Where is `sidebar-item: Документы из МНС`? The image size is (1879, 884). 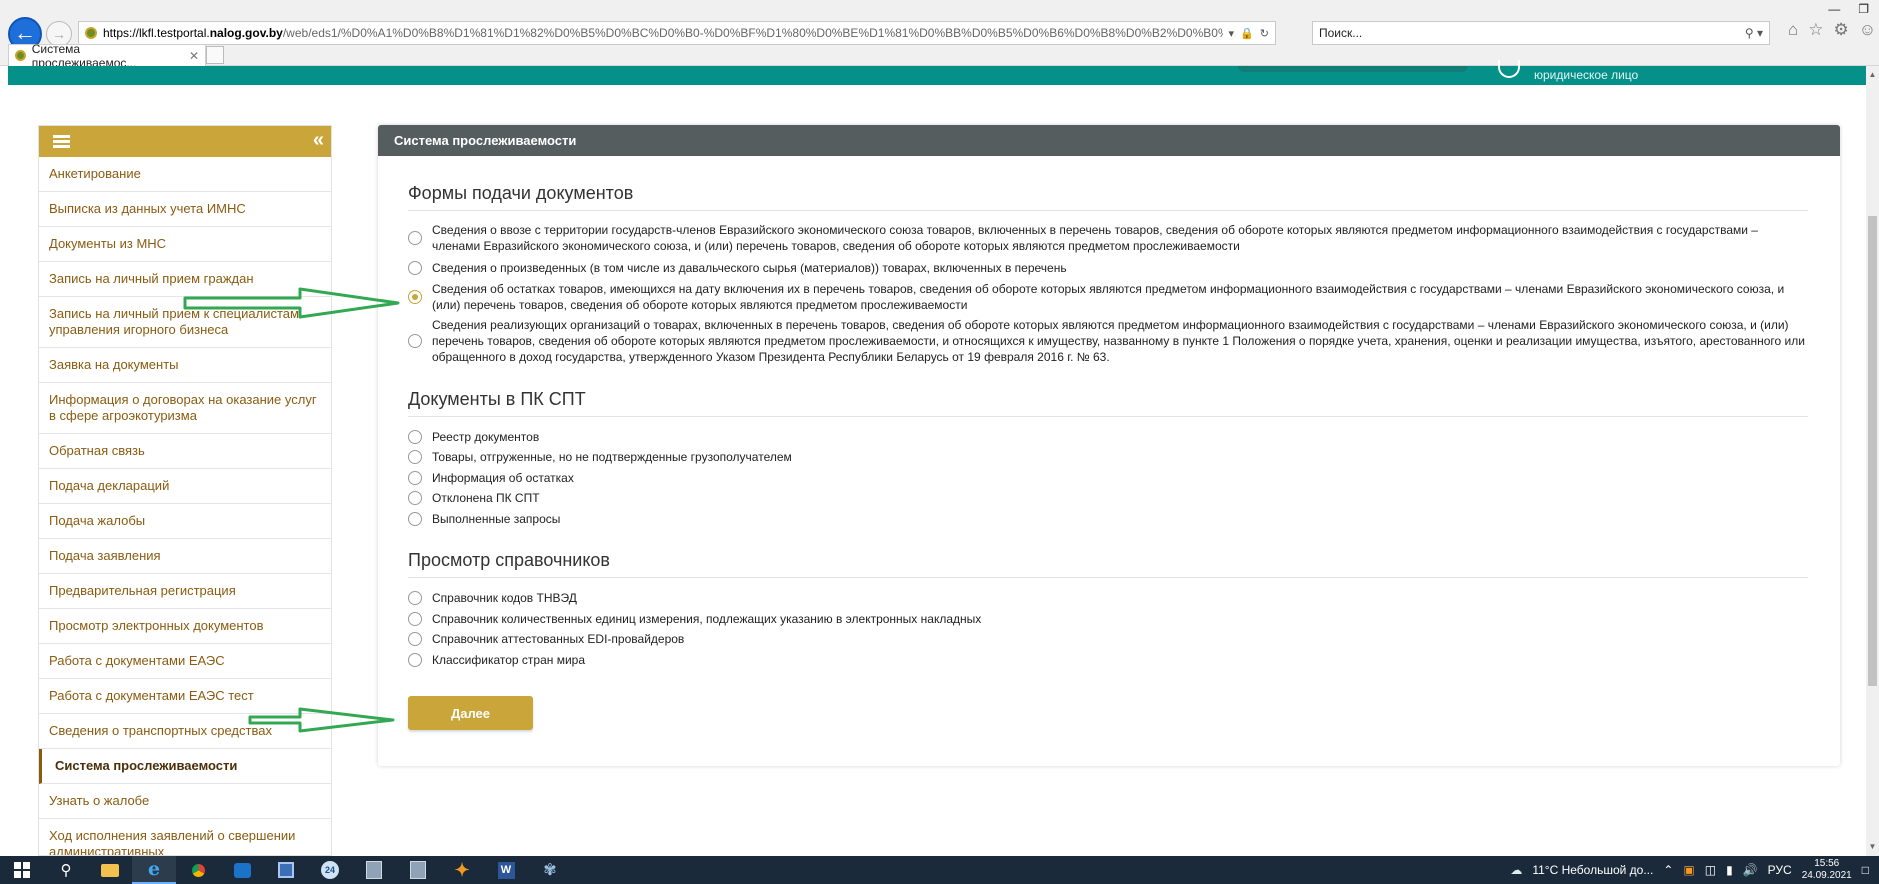
sidebar-item: Документы из МНС is located at coordinates (185, 244).